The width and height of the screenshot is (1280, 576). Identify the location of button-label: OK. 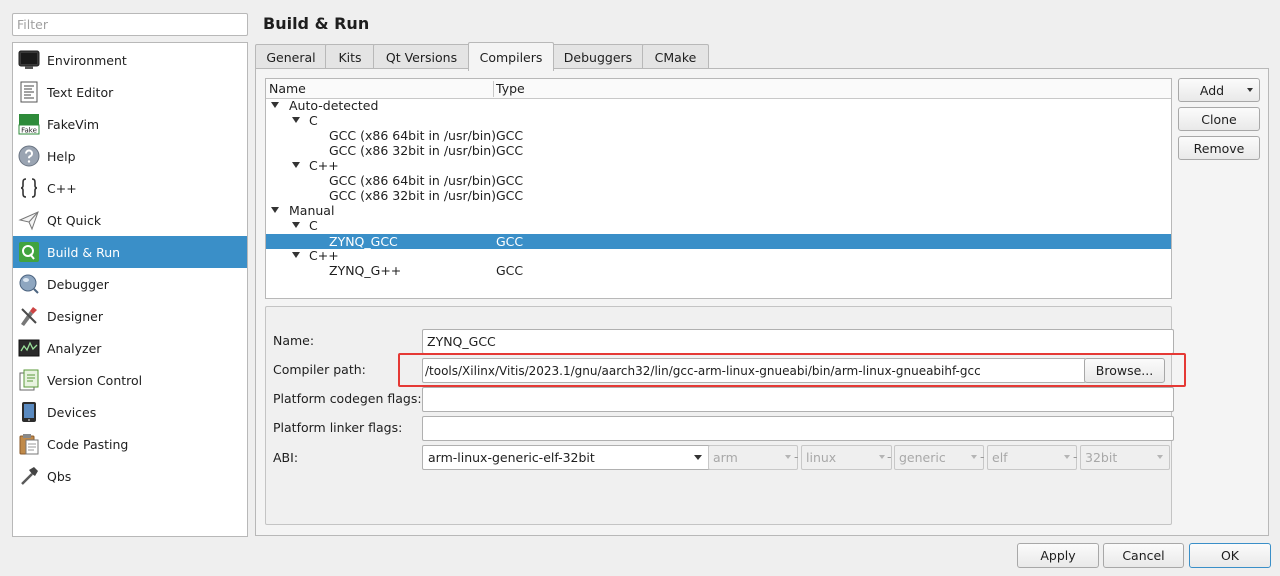
(1230, 555).